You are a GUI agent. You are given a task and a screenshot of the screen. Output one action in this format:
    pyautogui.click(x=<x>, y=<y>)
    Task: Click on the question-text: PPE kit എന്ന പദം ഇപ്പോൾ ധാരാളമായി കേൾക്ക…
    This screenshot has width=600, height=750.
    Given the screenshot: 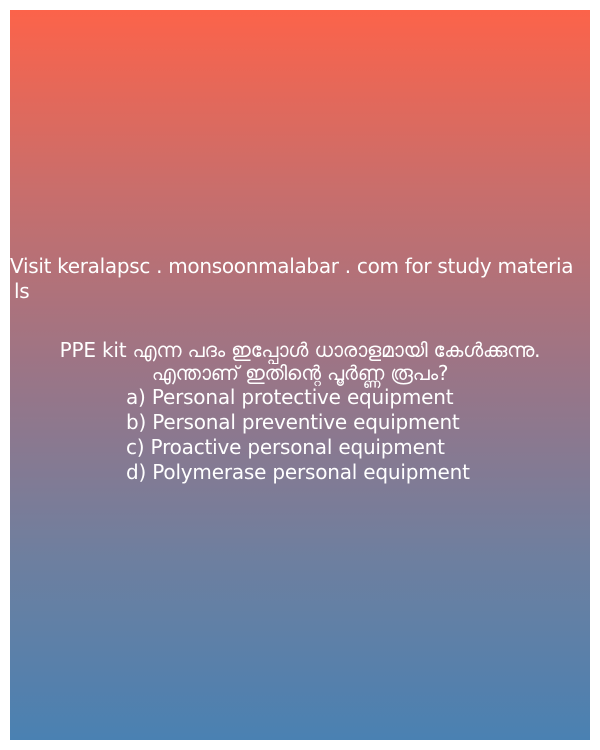 What is the action you would take?
    pyautogui.click(x=300, y=362)
    